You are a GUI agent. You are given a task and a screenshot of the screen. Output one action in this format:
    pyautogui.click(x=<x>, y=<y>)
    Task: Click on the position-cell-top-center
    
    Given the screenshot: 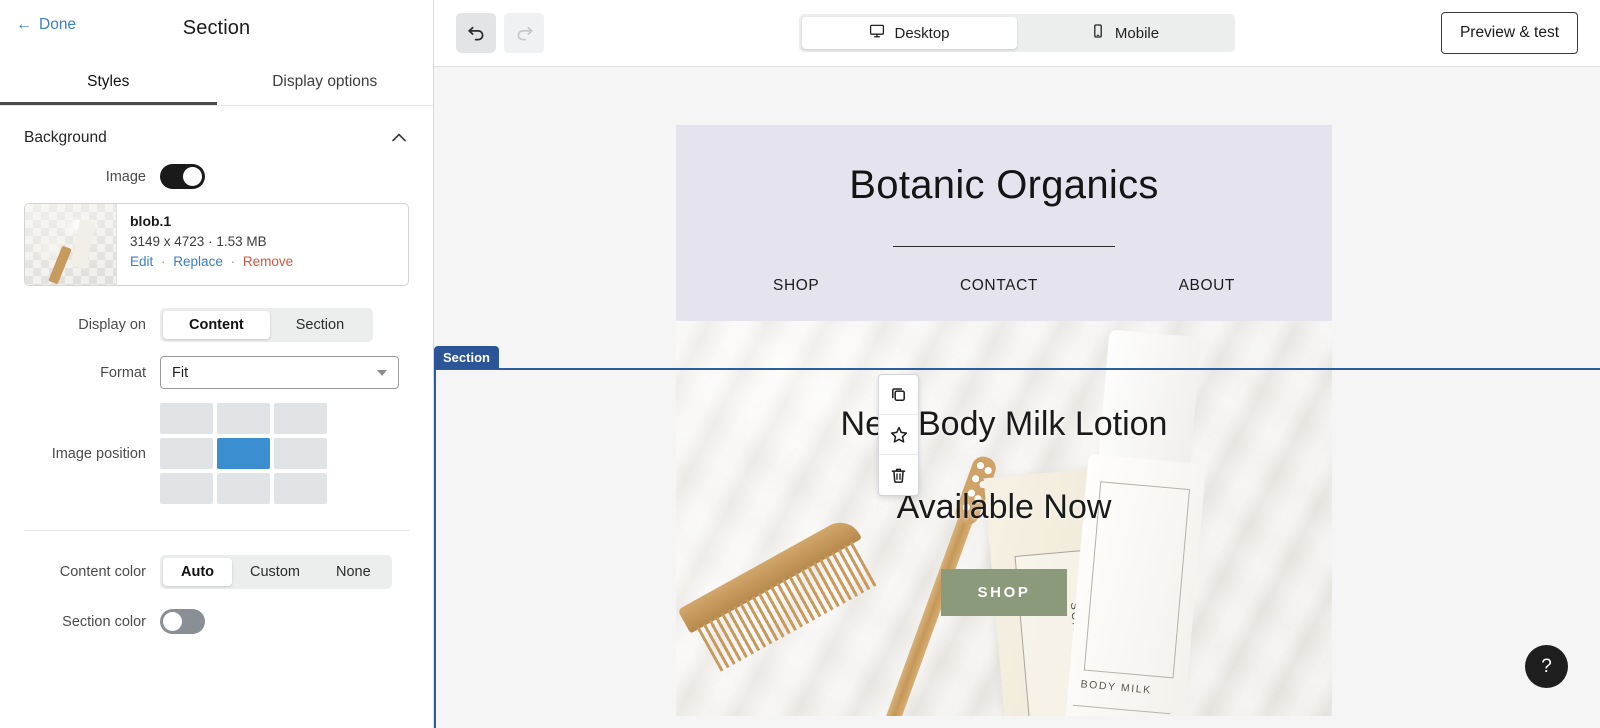 What is the action you would take?
    pyautogui.click(x=243, y=418)
    